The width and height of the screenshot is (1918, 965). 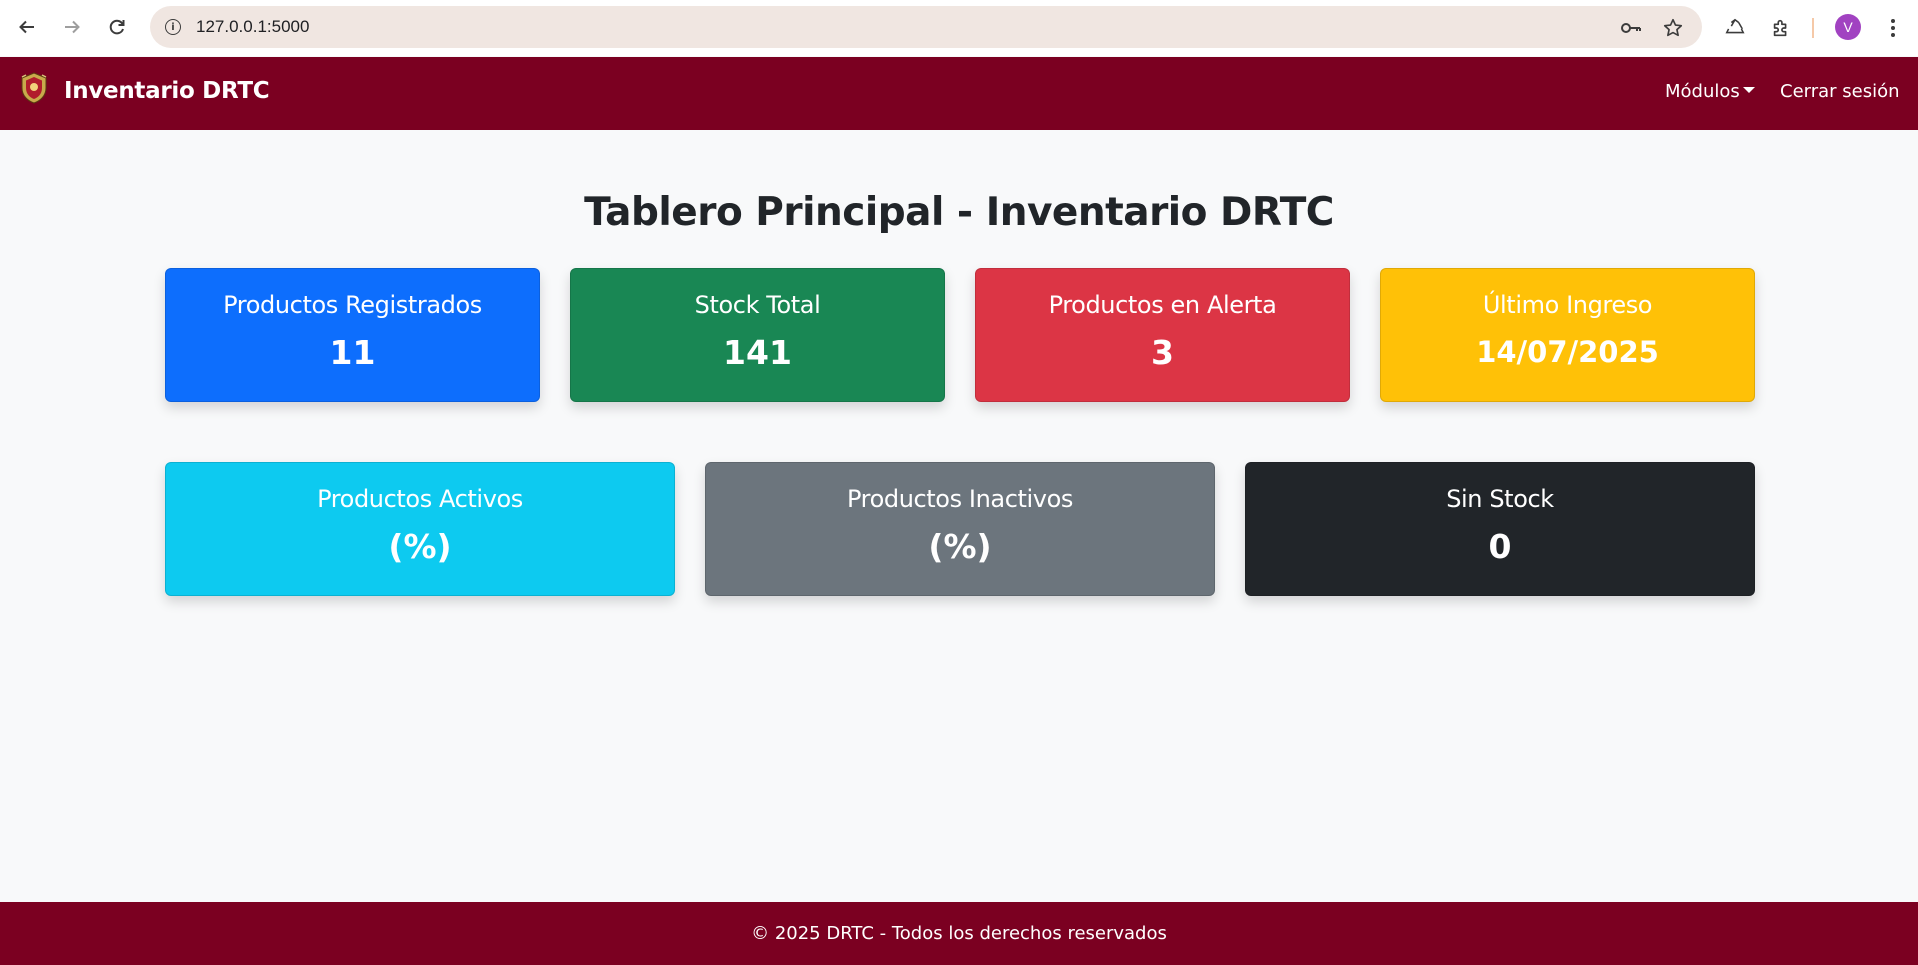 I want to click on card-productos-alerta: Productos en Alerta 3, so click(x=1162, y=335).